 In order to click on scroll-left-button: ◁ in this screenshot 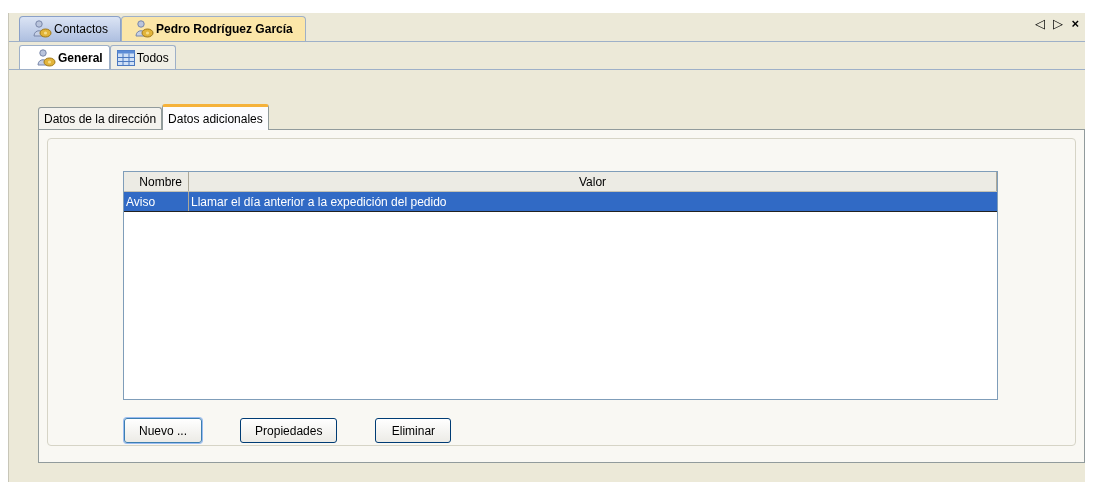, I will do `click(1040, 23)`.